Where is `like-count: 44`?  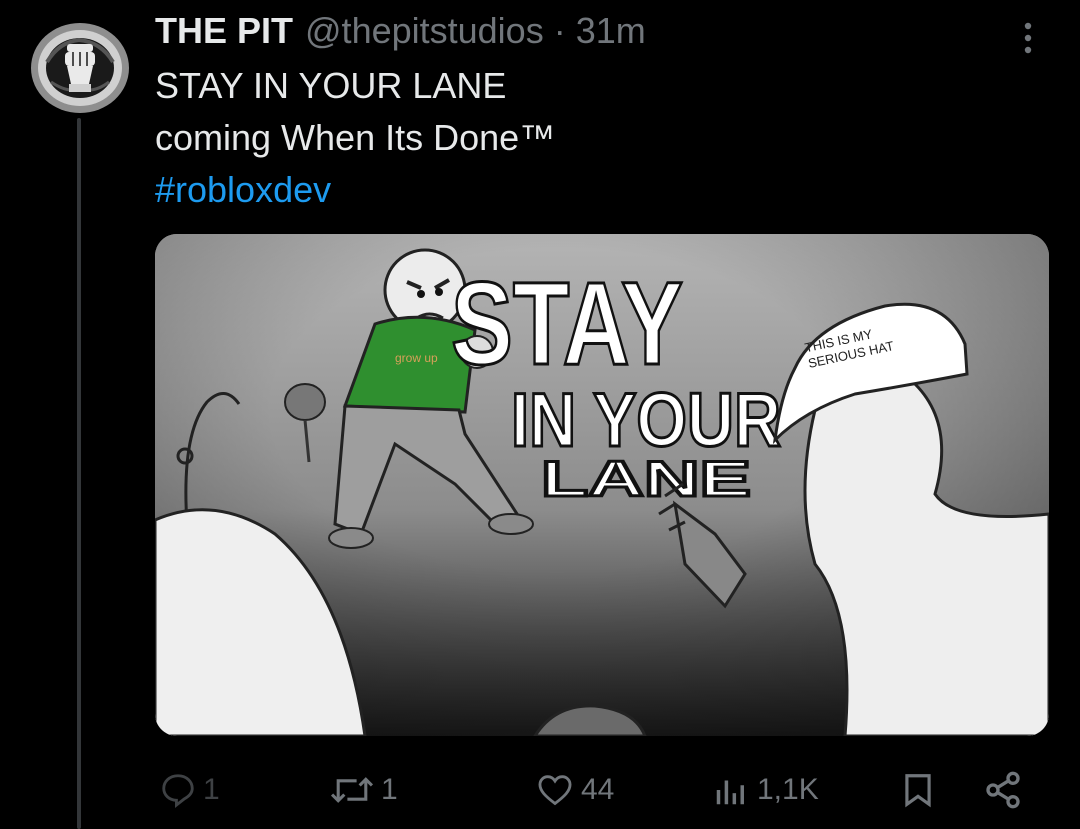
like-count: 44 is located at coordinates (598, 789).